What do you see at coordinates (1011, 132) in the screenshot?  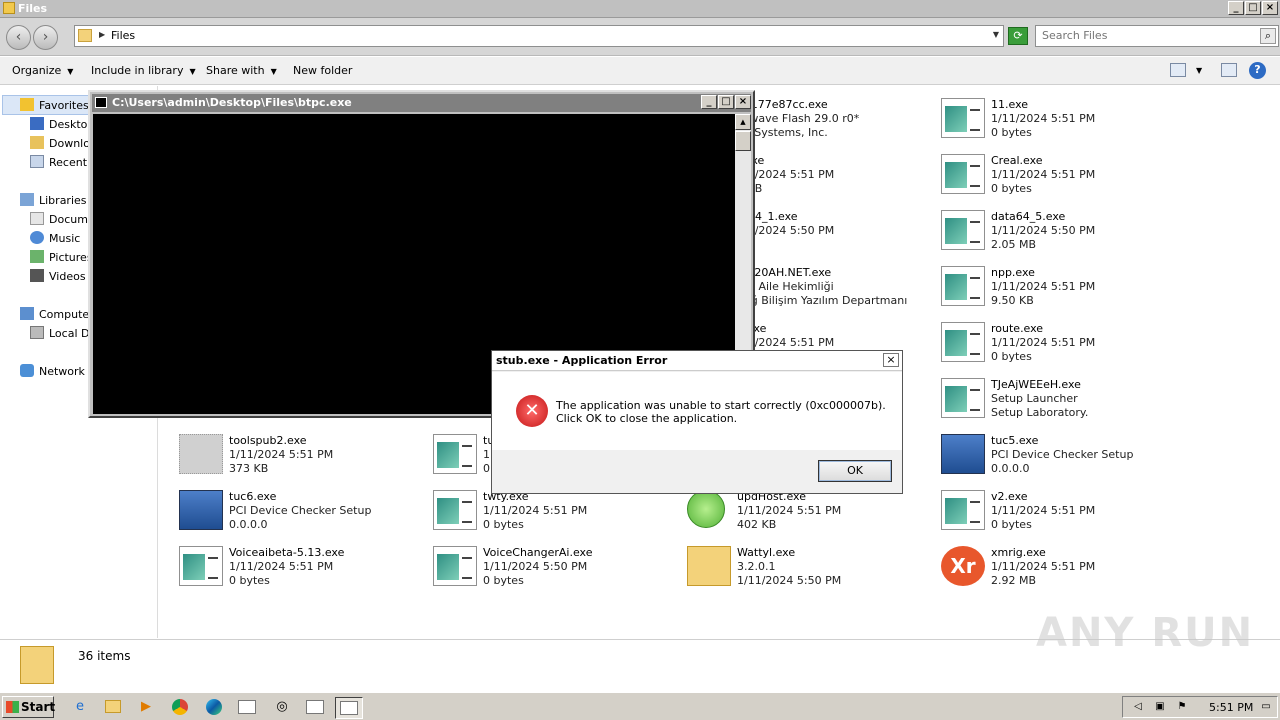 I see `file-detail: 0 bytes` at bounding box center [1011, 132].